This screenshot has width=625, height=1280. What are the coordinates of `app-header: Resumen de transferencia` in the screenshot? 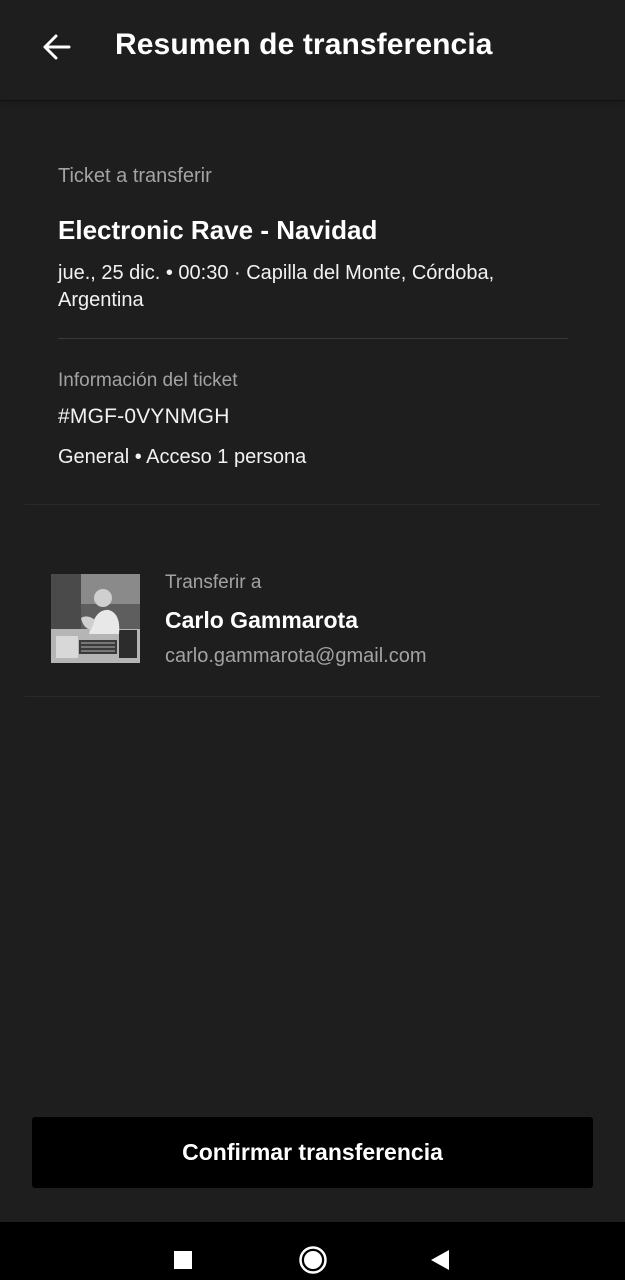 It's located at (312, 50).